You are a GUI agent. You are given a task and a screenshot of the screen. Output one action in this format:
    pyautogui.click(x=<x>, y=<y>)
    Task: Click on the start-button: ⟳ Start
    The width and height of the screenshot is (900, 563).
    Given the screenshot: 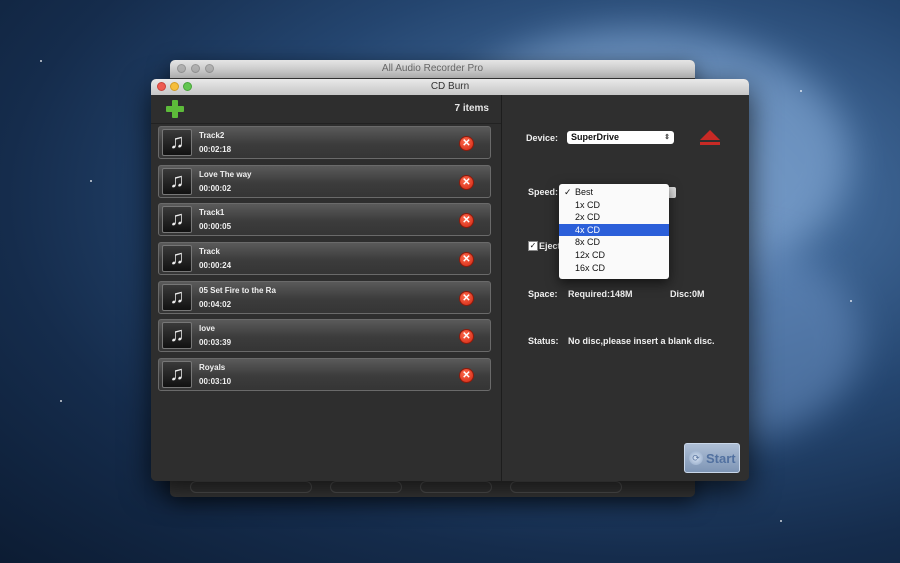 What is the action you would take?
    pyautogui.click(x=712, y=458)
    